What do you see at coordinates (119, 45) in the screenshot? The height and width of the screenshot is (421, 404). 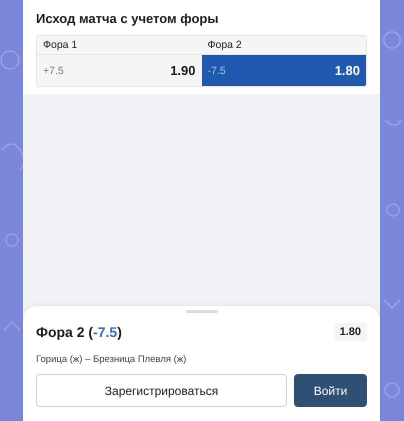 I see `column-header: Фора 1` at bounding box center [119, 45].